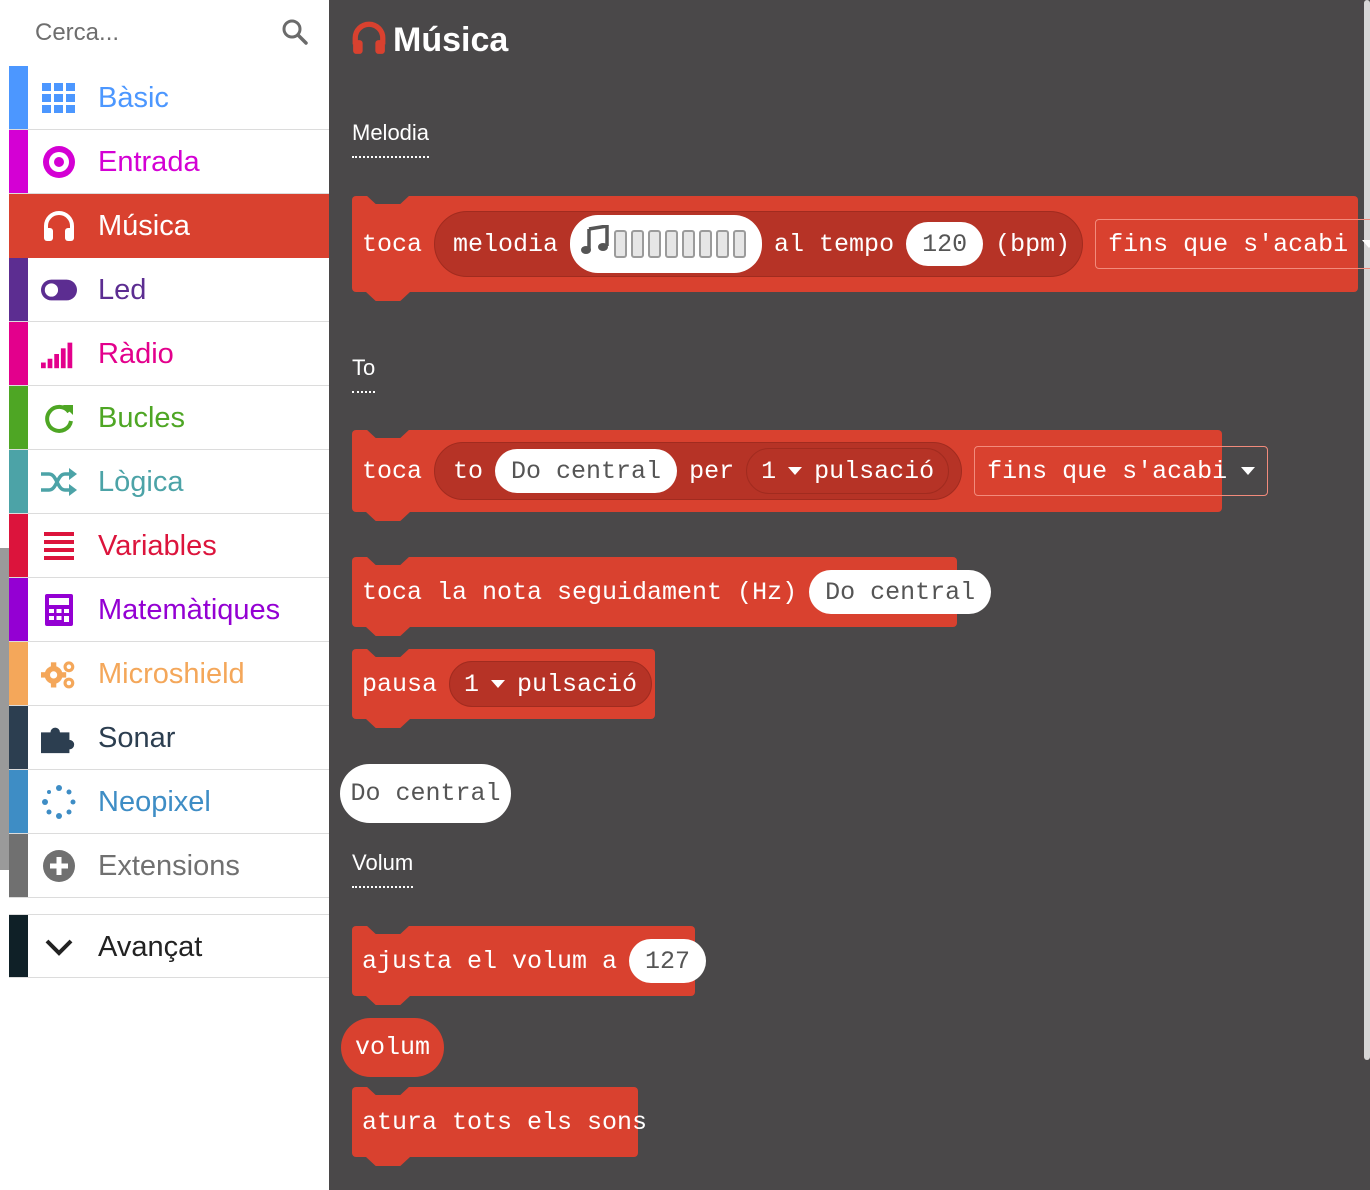 The height and width of the screenshot is (1190, 1370). I want to click on block-text: toca la nota seguidament (Hz), so click(580, 592).